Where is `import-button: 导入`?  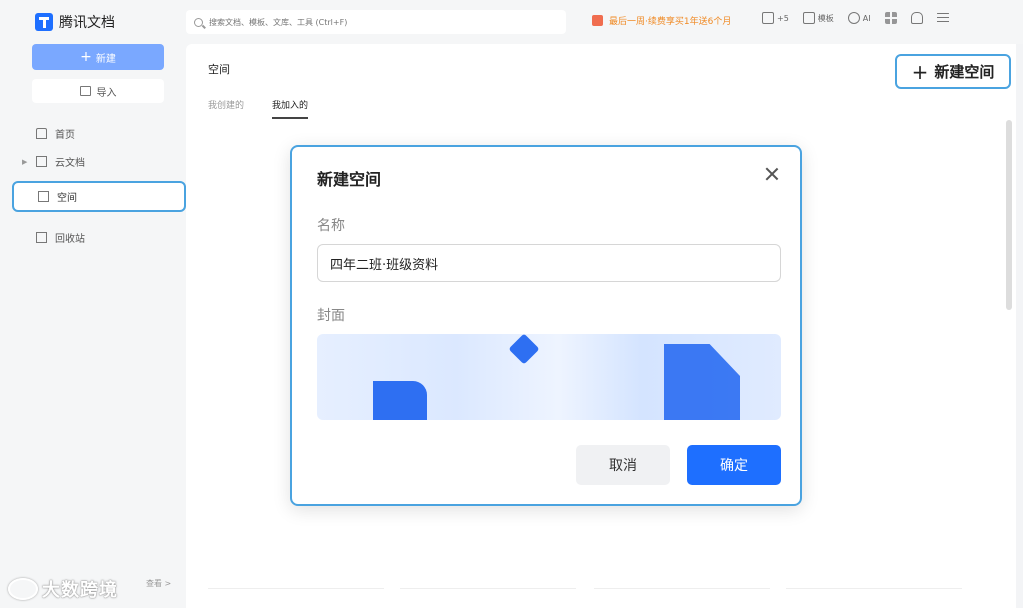 import-button: 导入 is located at coordinates (98, 91).